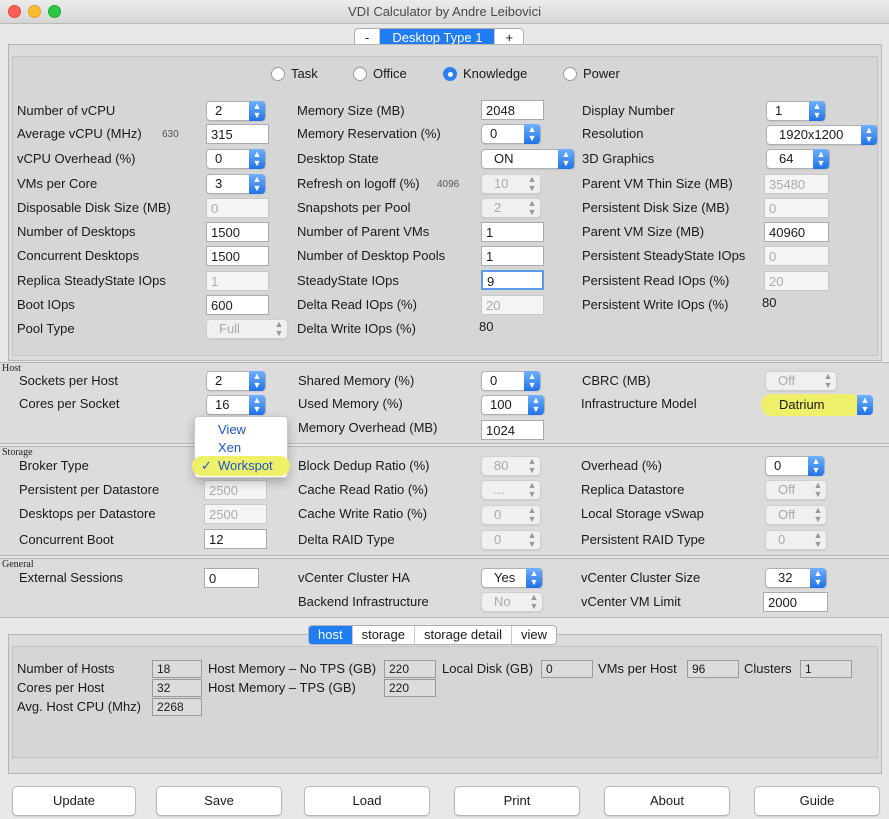  What do you see at coordinates (512, 602) in the screenshot?
I see `backend-infra-select: No ▲ ▼` at bounding box center [512, 602].